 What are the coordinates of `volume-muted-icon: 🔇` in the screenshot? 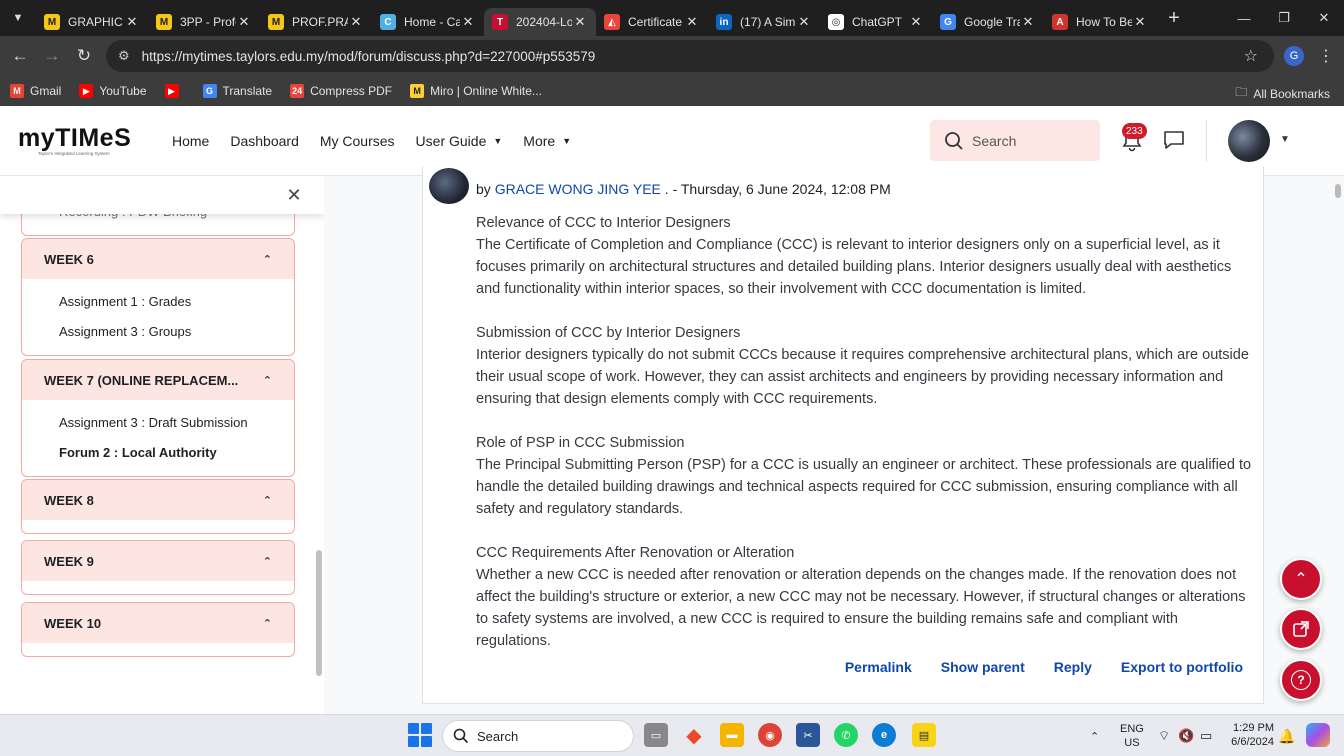 It's located at (1186, 735).